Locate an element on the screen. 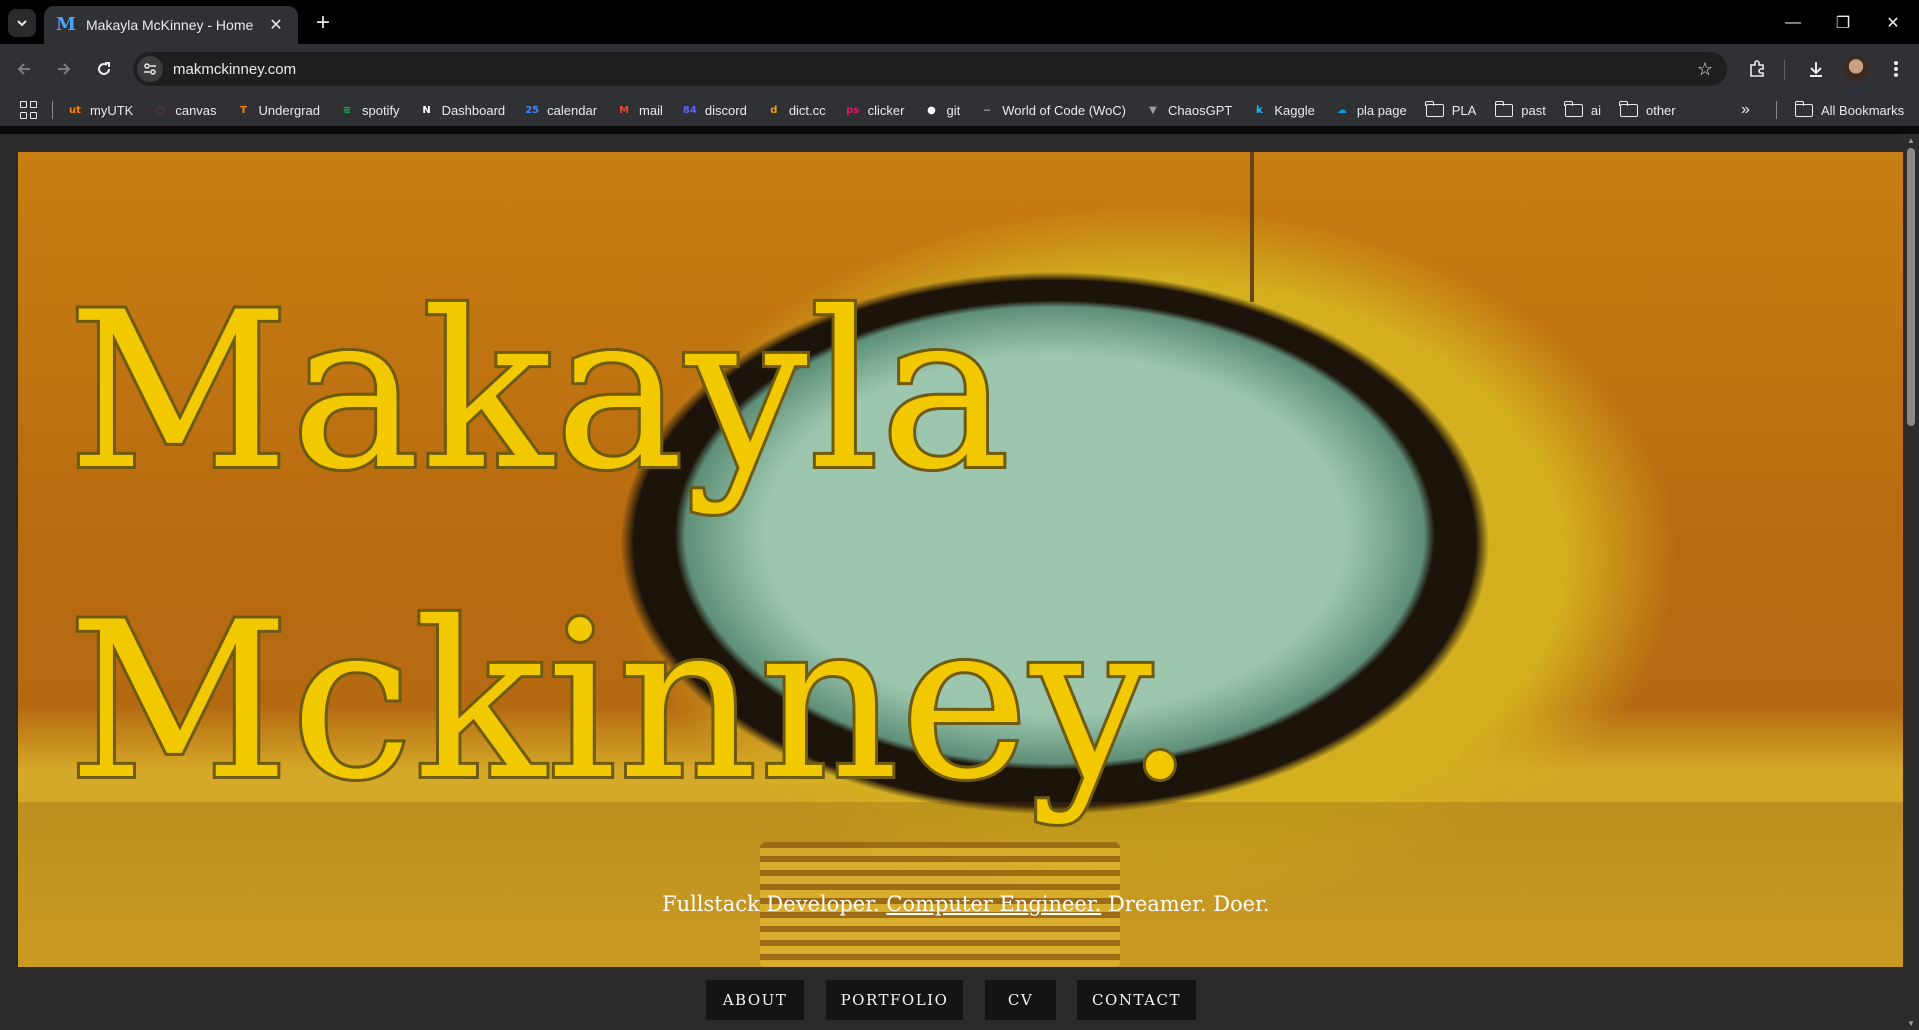 The height and width of the screenshot is (1030, 1919). scroll-down-arrow-icon: ▼ is located at coordinates (1911, 1023).